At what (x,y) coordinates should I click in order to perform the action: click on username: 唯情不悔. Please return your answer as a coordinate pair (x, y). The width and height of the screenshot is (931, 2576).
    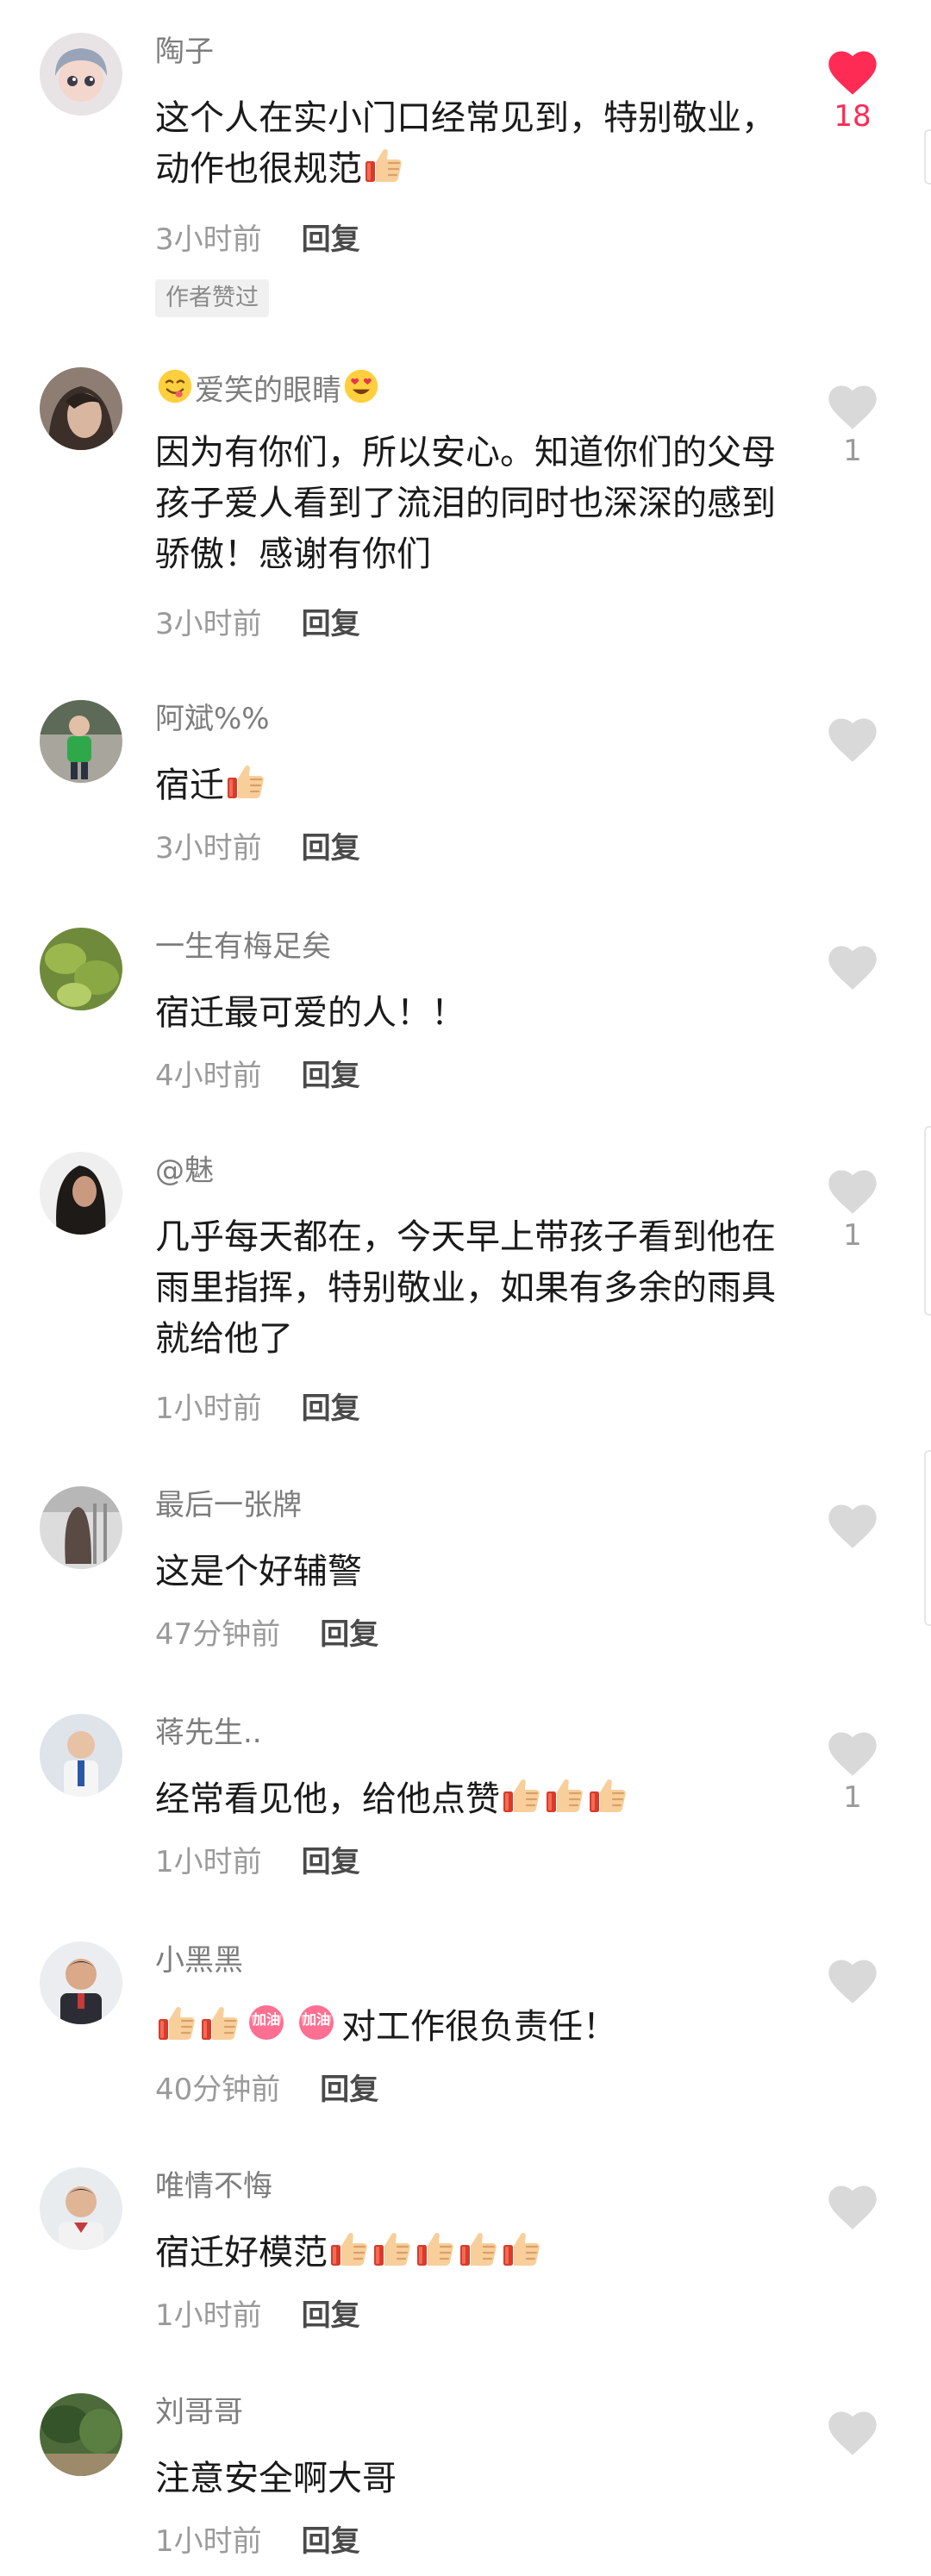
    Looking at the image, I should click on (213, 2186).